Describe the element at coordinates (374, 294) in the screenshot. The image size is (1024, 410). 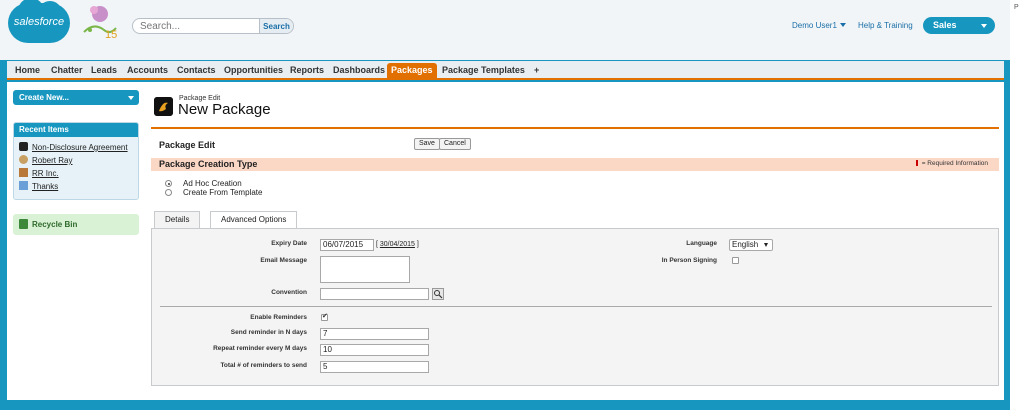
I see `convention-input` at that location.